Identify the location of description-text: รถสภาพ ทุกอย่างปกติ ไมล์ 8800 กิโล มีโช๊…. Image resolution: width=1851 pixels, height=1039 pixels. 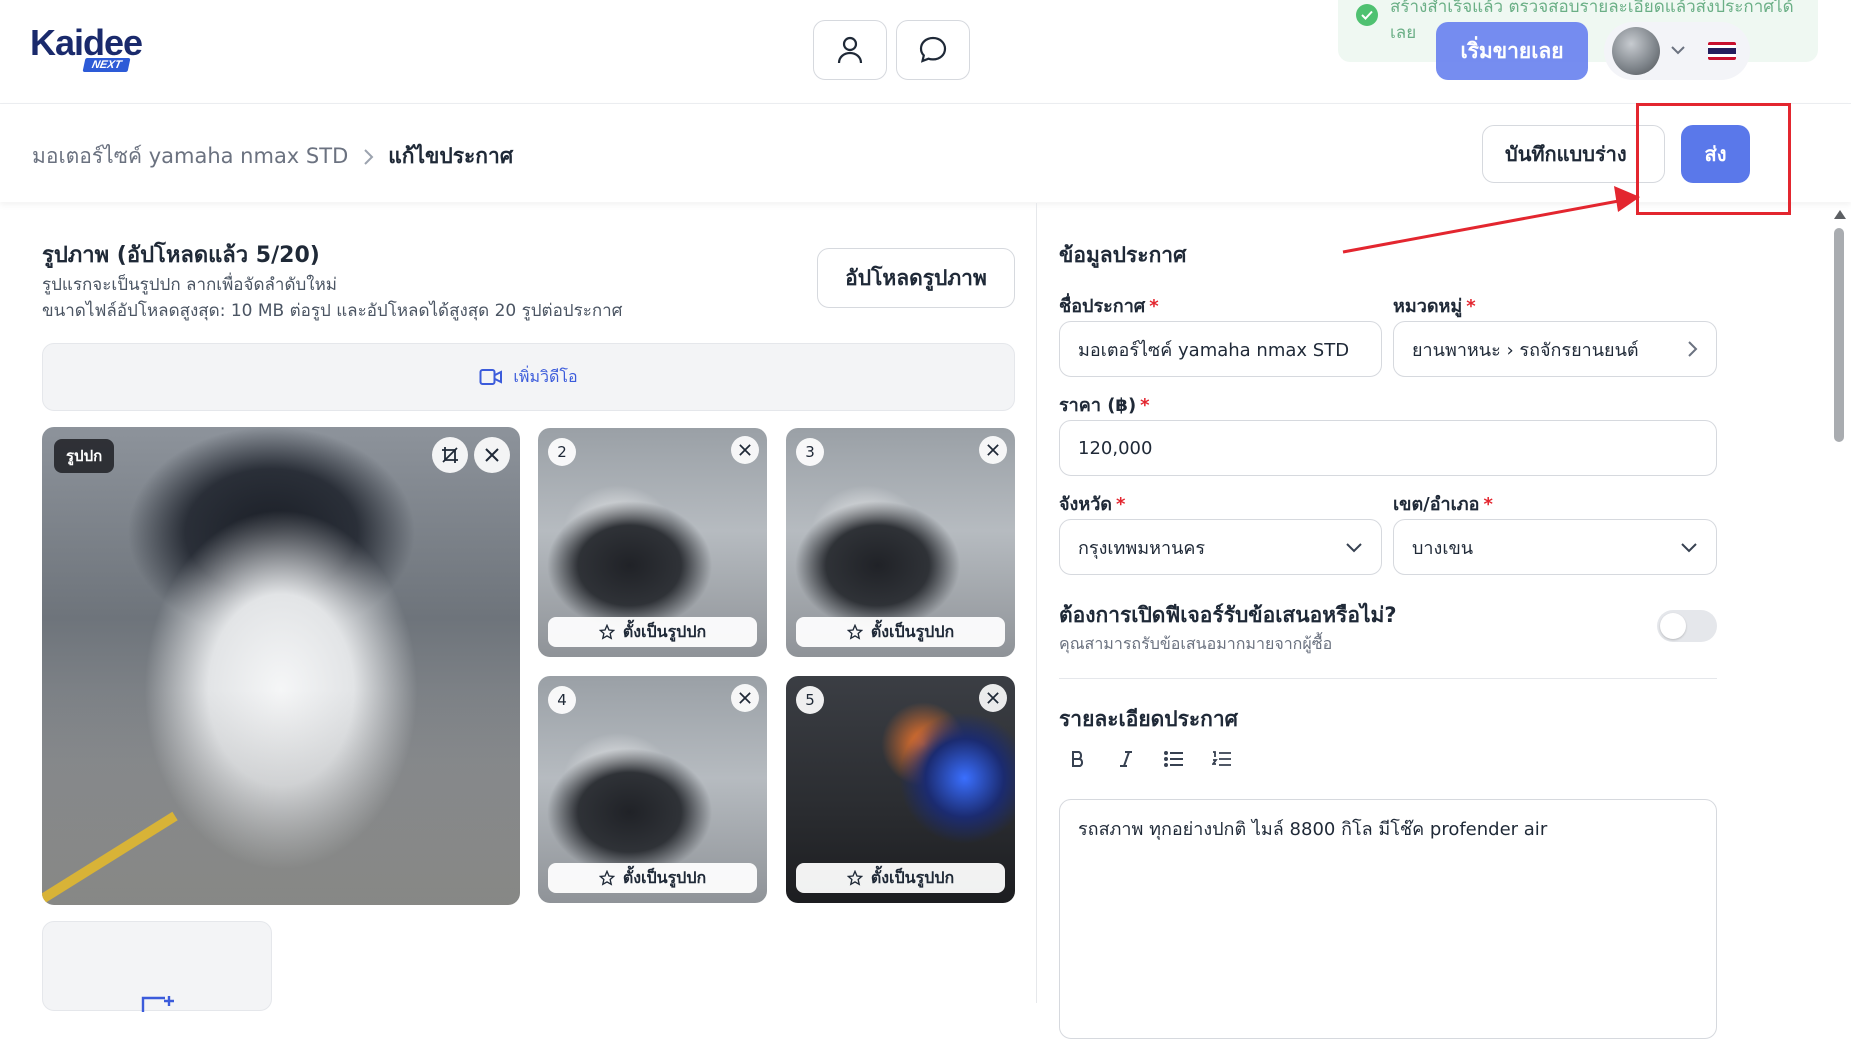
(1313, 829).